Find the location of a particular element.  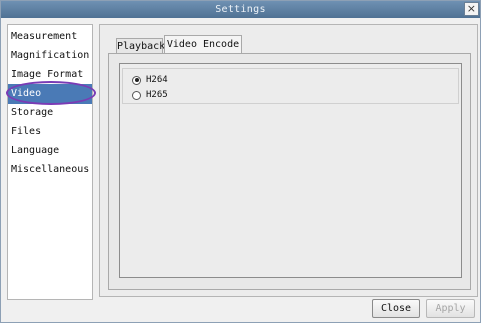

radio-option-h264: H264 is located at coordinates (150, 80).